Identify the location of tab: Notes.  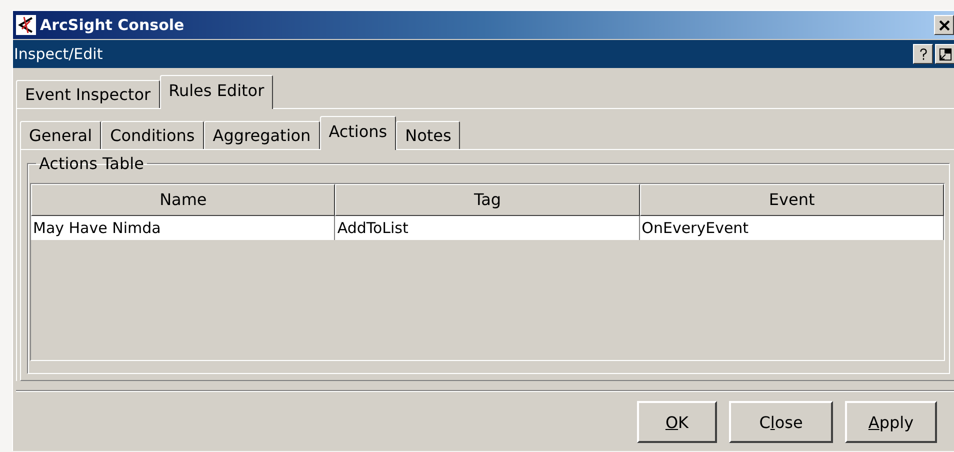
(428, 135).